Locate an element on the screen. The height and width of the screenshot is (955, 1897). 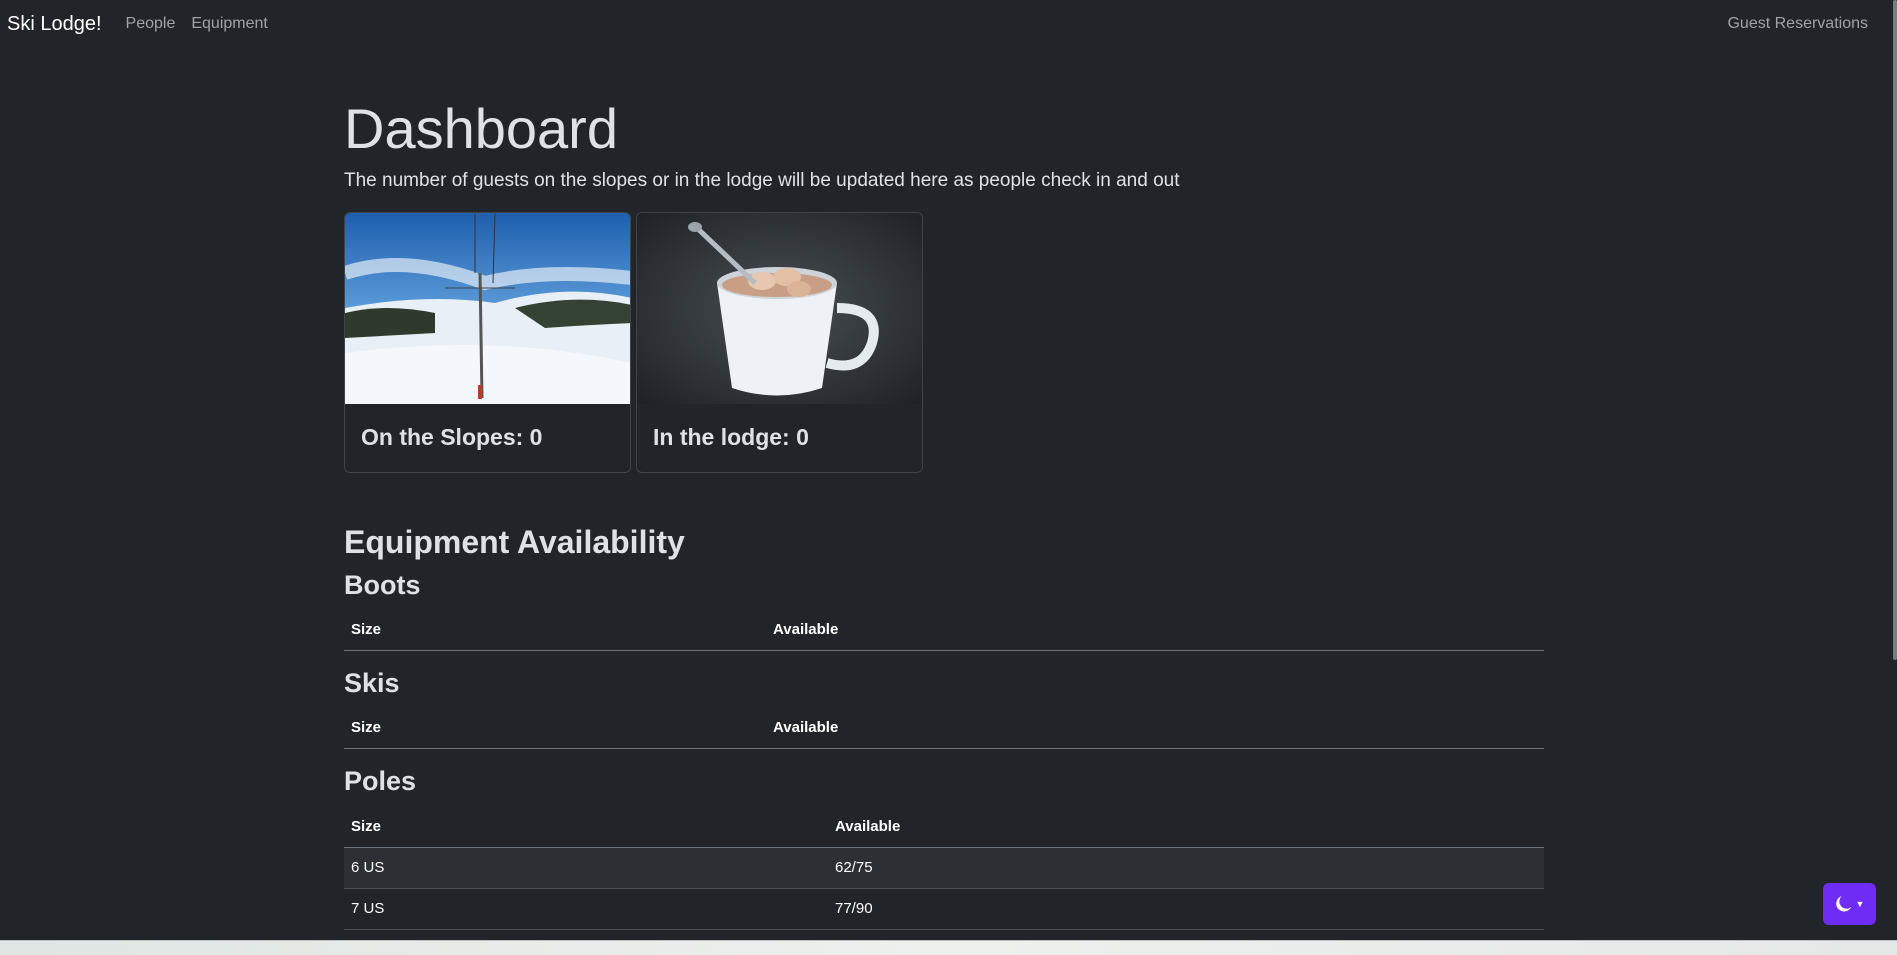
table-row: 7 US 77/90 is located at coordinates (944, 909).